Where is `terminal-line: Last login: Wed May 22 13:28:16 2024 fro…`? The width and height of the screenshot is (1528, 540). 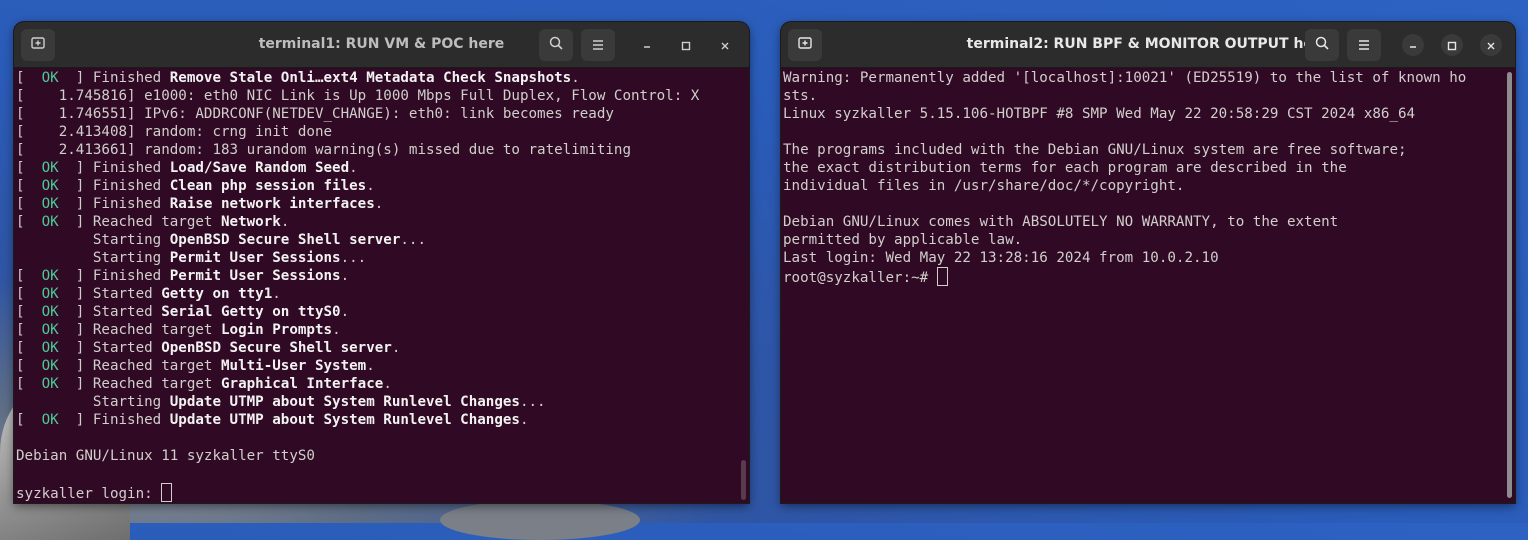
terminal-line: Last login: Wed May 22 13:28:16 2024 fro… is located at coordinates (1144, 258).